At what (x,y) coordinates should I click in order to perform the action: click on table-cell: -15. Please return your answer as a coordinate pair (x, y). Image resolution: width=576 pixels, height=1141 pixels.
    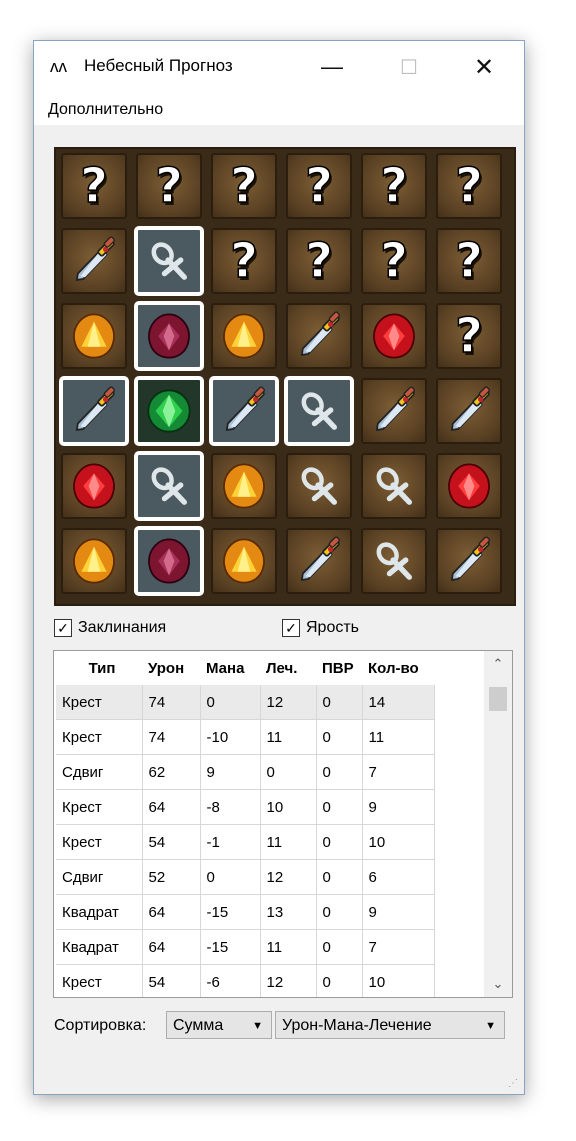
    Looking at the image, I should click on (230, 947).